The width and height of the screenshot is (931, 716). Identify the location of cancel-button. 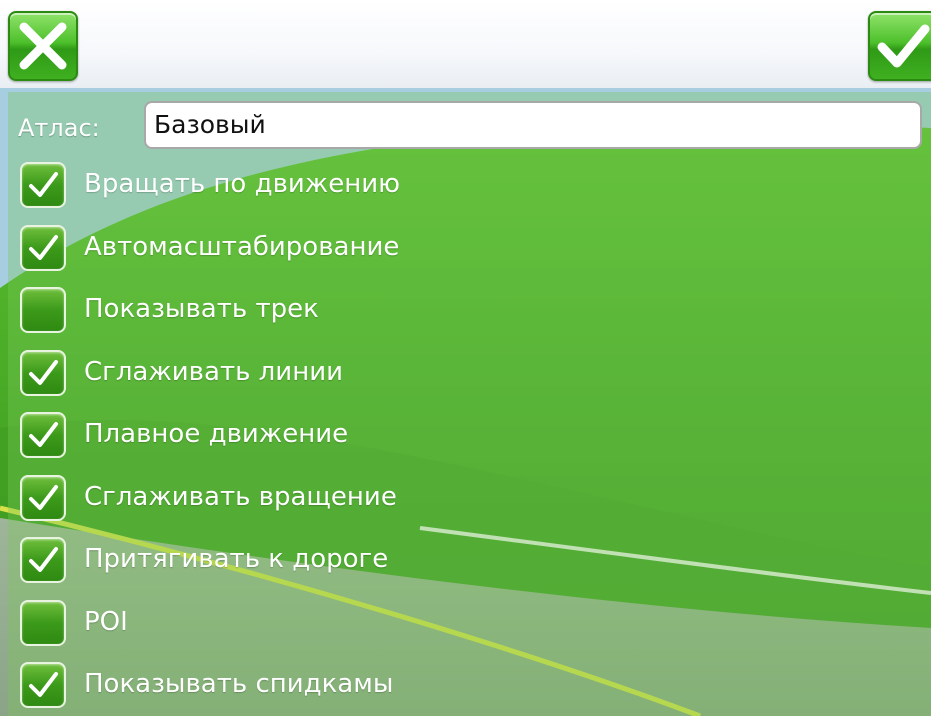
(43, 46).